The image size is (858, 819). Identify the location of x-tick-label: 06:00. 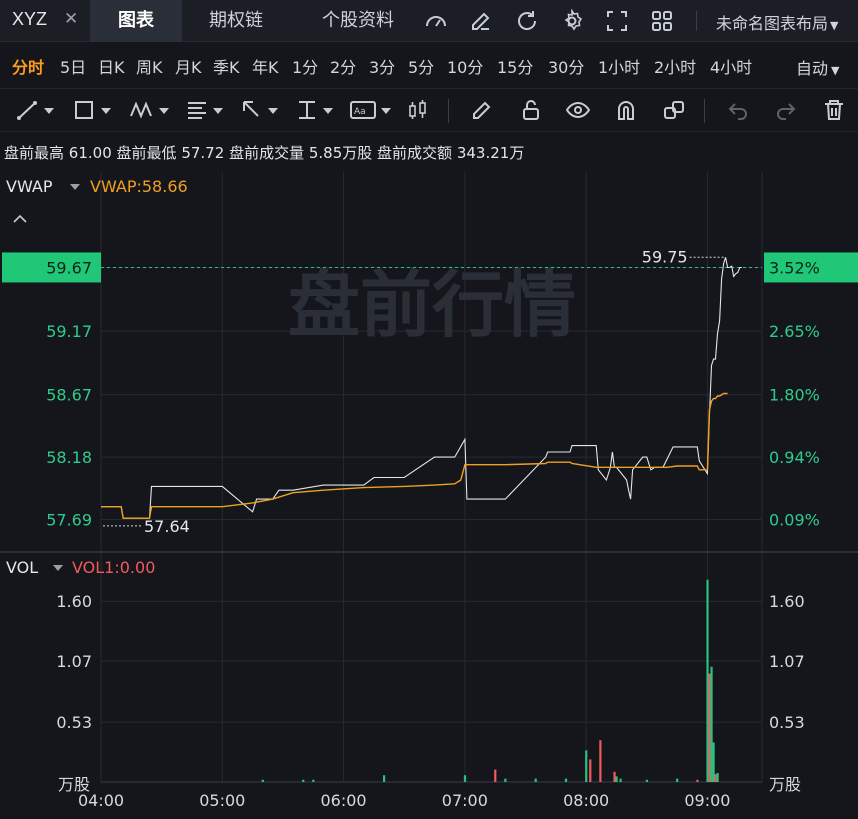
(344, 800).